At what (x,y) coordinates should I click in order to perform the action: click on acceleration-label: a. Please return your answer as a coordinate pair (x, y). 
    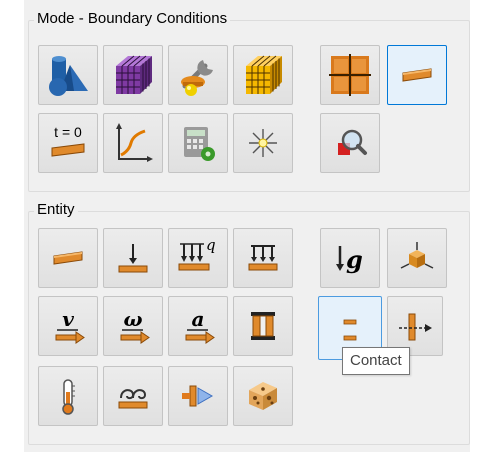
    Looking at the image, I should click on (198, 319).